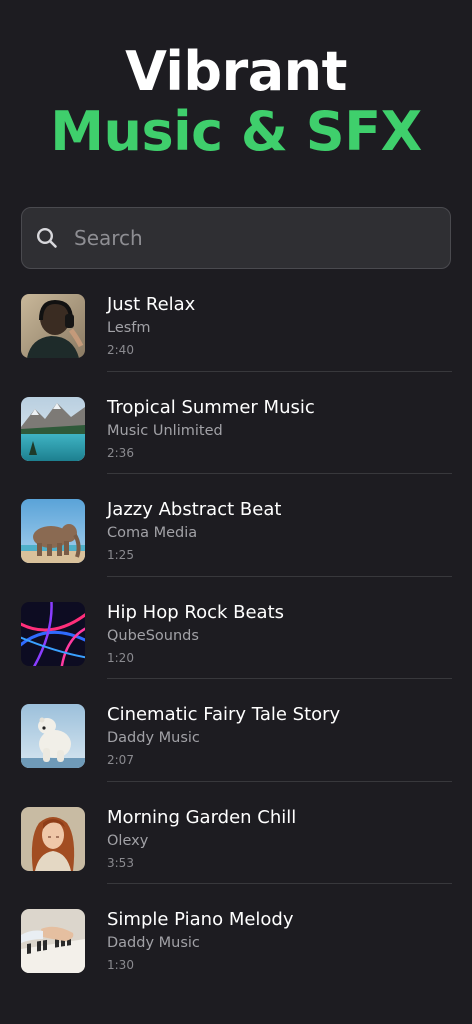 Image resolution: width=472 pixels, height=1024 pixels. I want to click on track-duration: 3:53, so click(120, 862).